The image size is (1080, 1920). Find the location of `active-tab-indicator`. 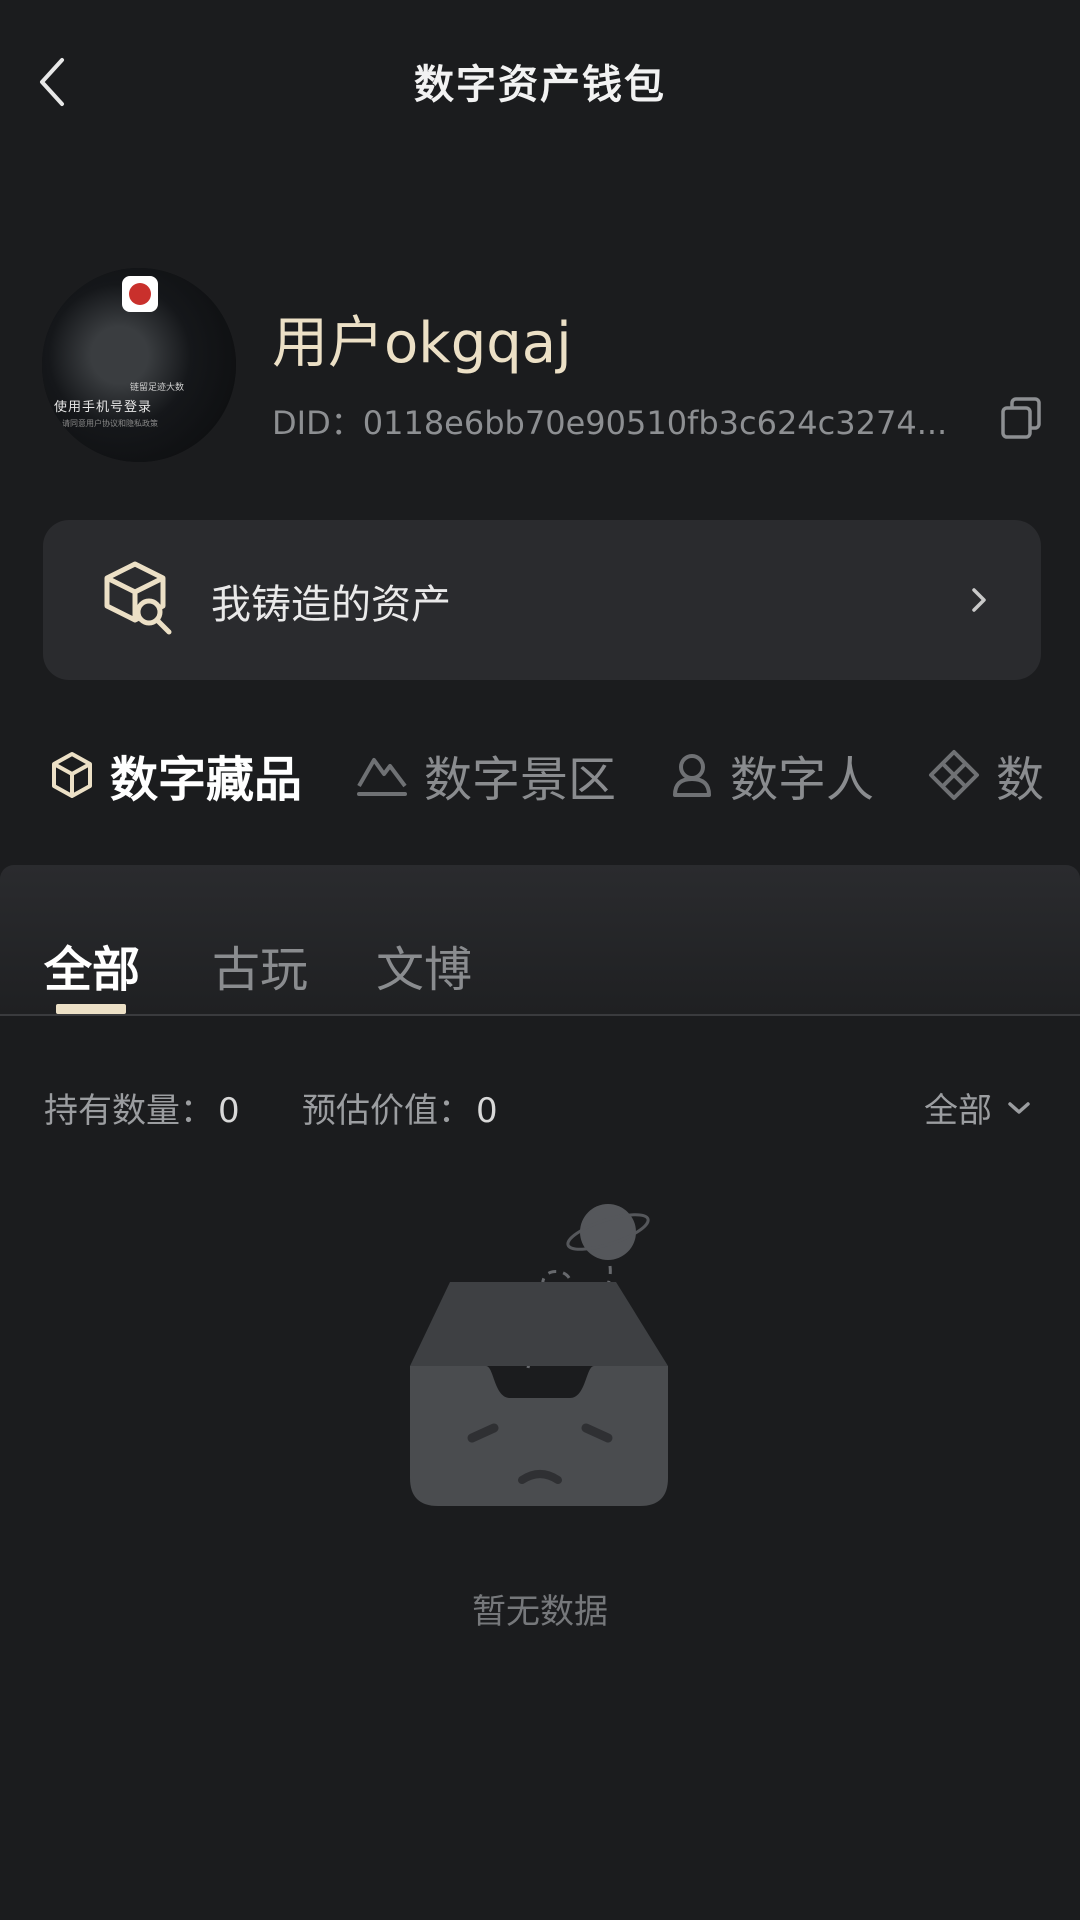

active-tab-indicator is located at coordinates (91, 1009).